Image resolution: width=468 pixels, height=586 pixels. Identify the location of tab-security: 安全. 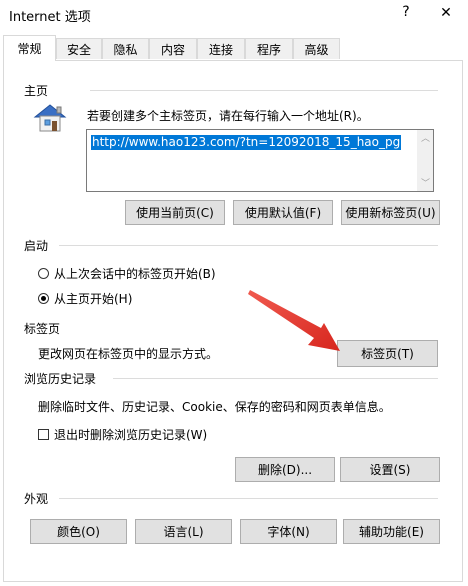
(79, 48).